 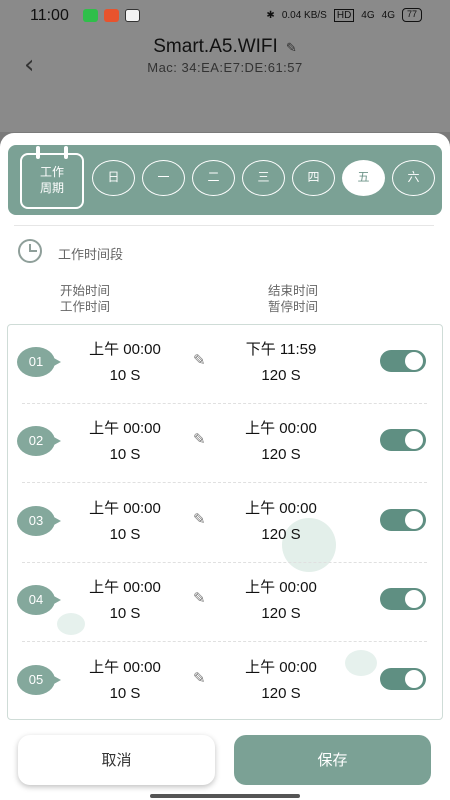 What do you see at coordinates (411, 15) in the screenshot?
I see `battery-indicator: 77` at bounding box center [411, 15].